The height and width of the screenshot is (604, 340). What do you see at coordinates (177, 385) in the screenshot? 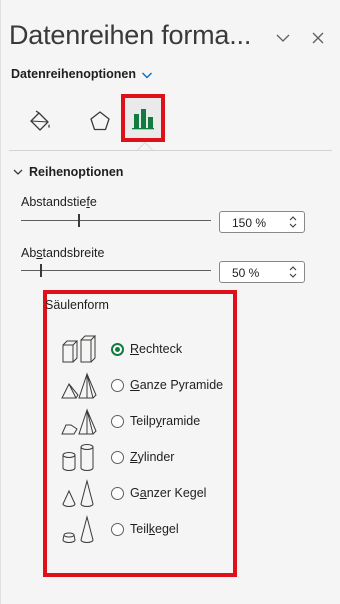
I see `shape-label: Ganze Pyramide` at bounding box center [177, 385].